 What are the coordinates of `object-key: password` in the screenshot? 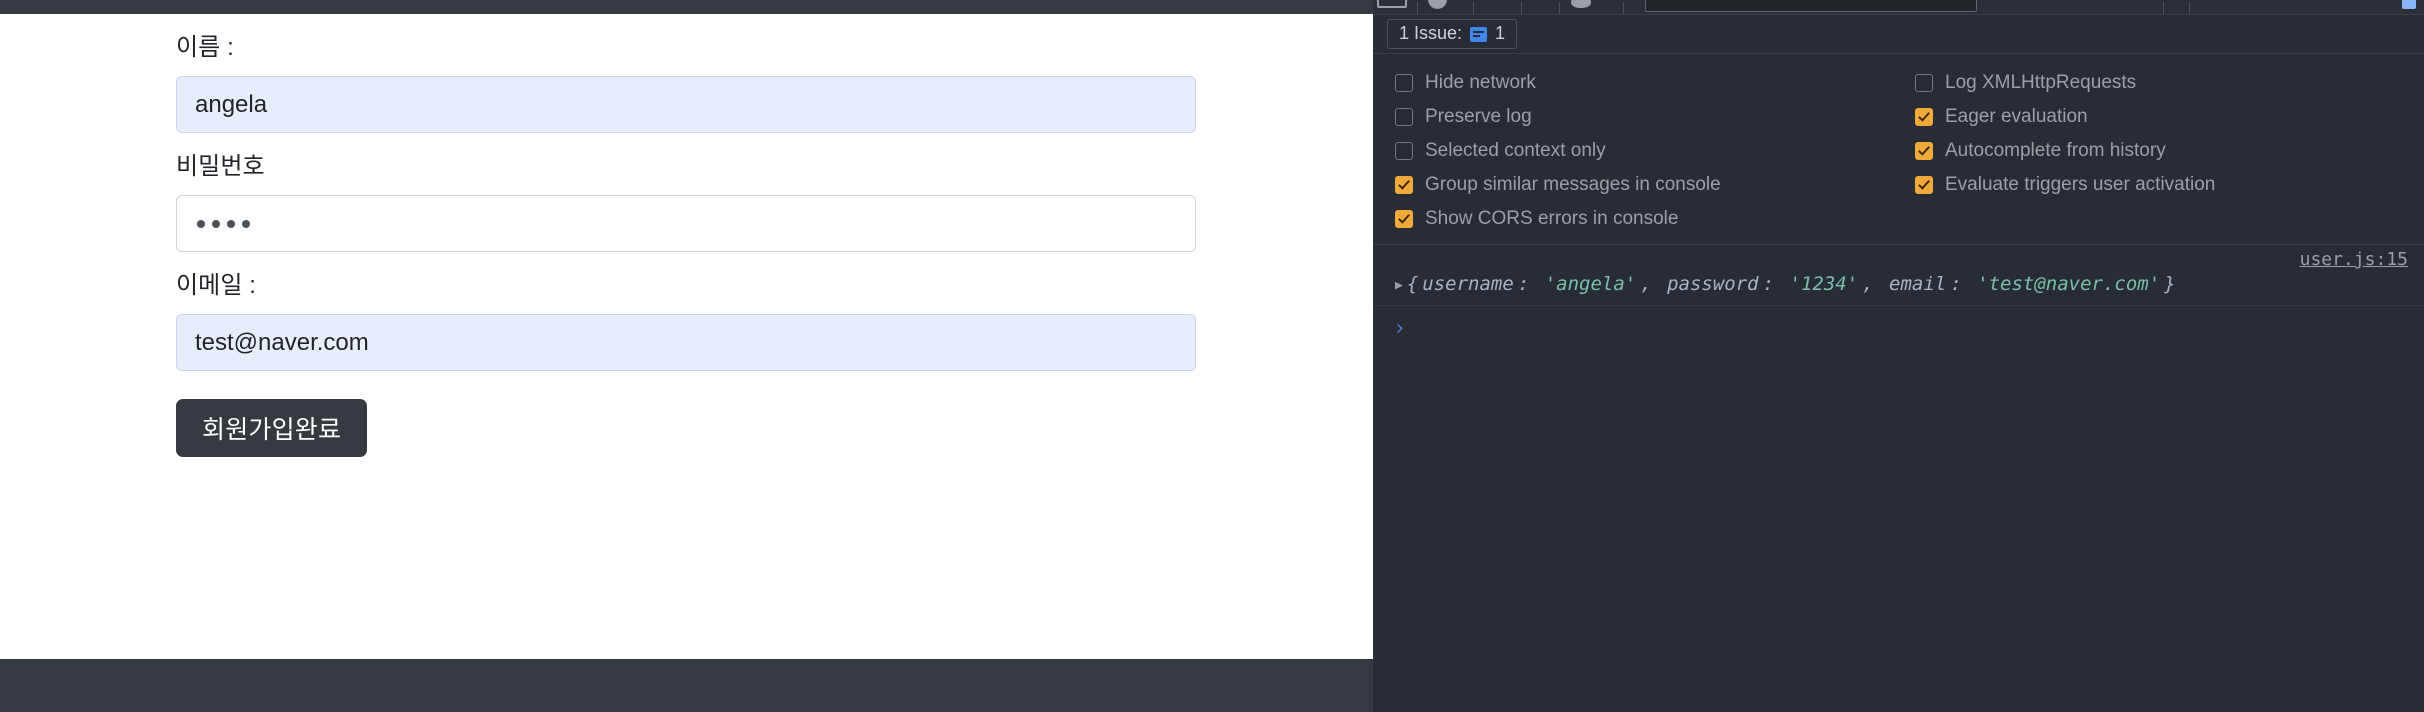 It's located at (1713, 284).